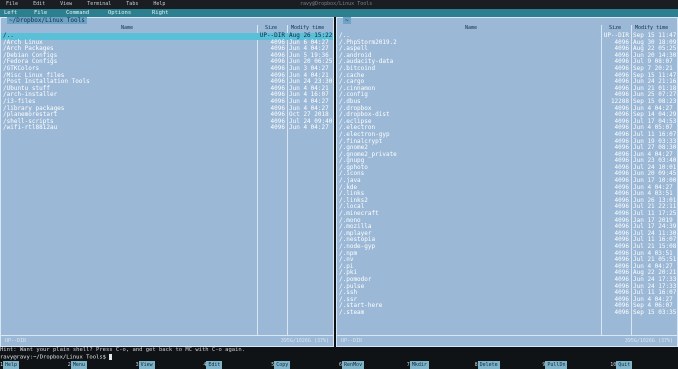 The image size is (678, 369). I want to click on file-name: /.steam, so click(352, 312).